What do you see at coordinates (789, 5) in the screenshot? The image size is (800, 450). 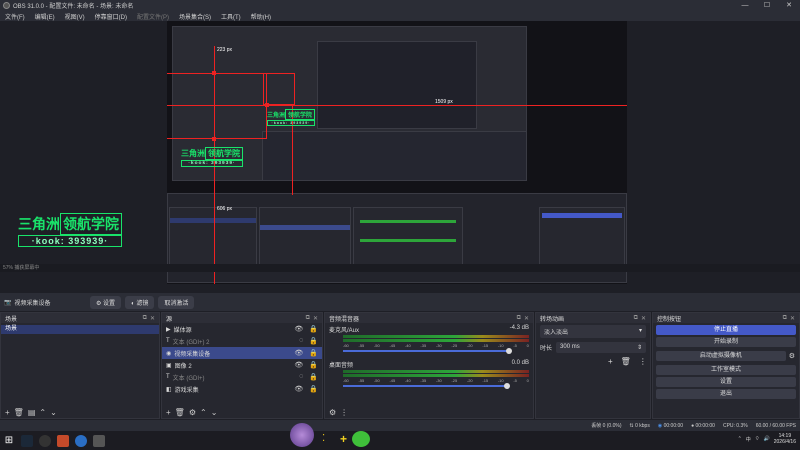 I see `close-button: ✕` at bounding box center [789, 5].